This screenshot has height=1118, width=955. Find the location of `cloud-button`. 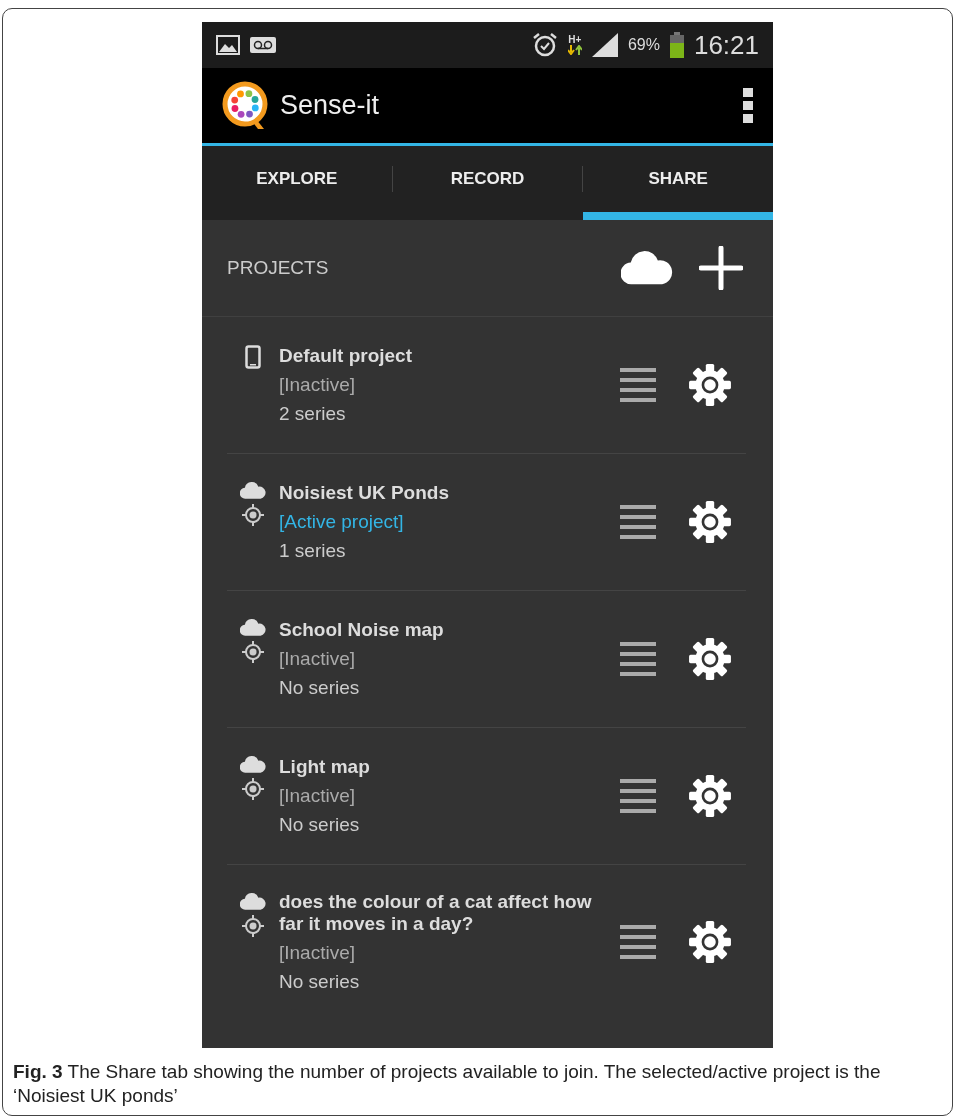

cloud-button is located at coordinates (647, 268).